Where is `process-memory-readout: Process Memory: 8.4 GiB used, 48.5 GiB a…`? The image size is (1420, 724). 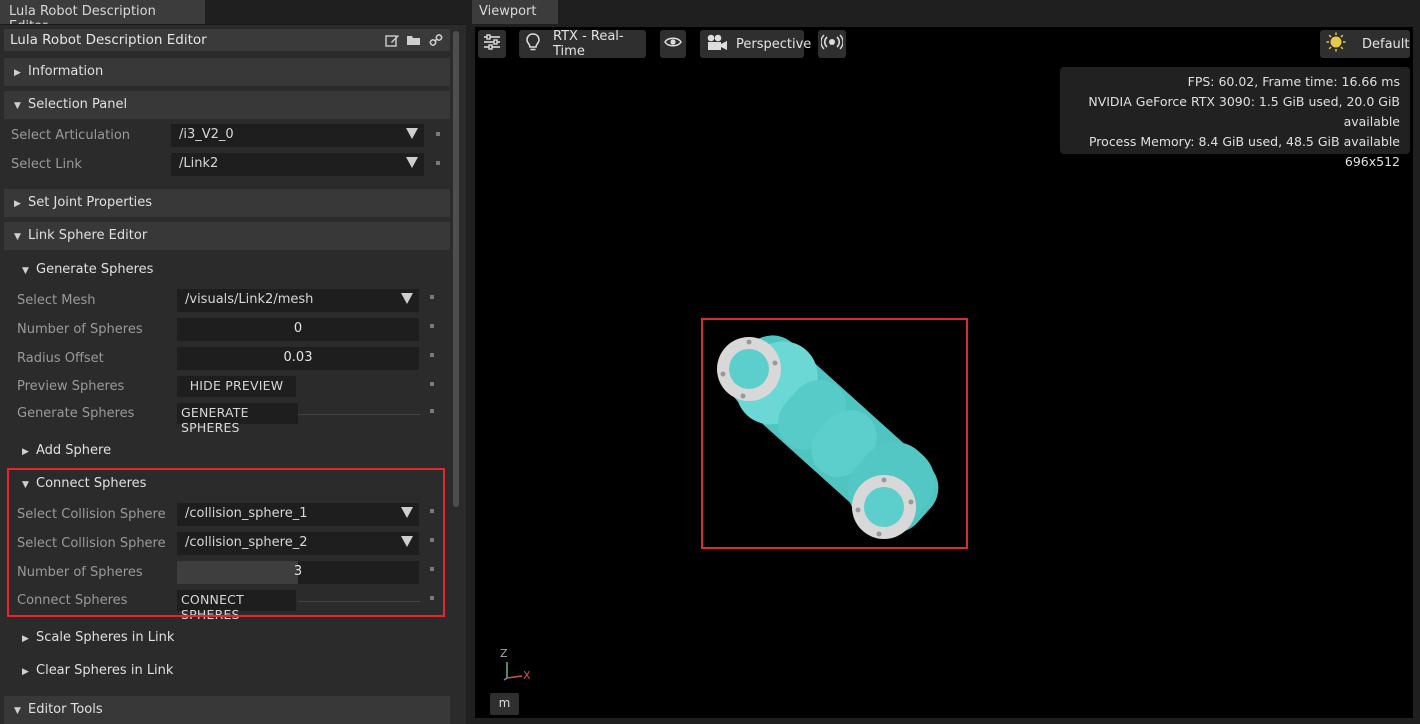
process-memory-readout: Process Memory: 8.4 GiB used, 48.5 GiB a… is located at coordinates (1244, 141).